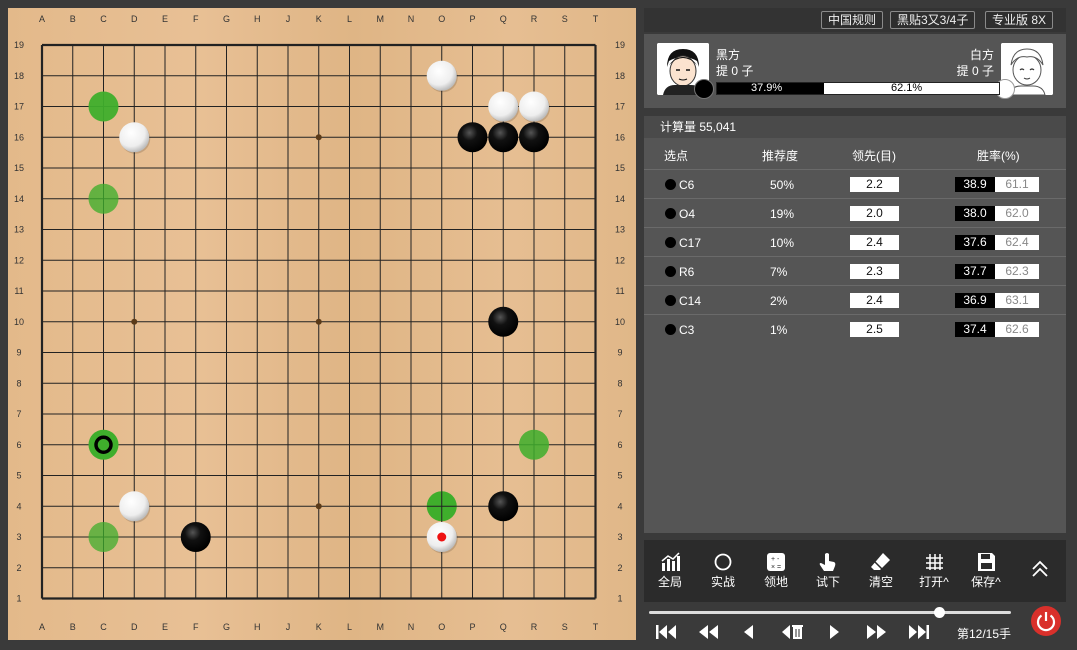 Image resolution: width=1077 pixels, height=650 pixels. Describe the element at coordinates (666, 632) in the screenshot. I see `first-move-icon` at that location.